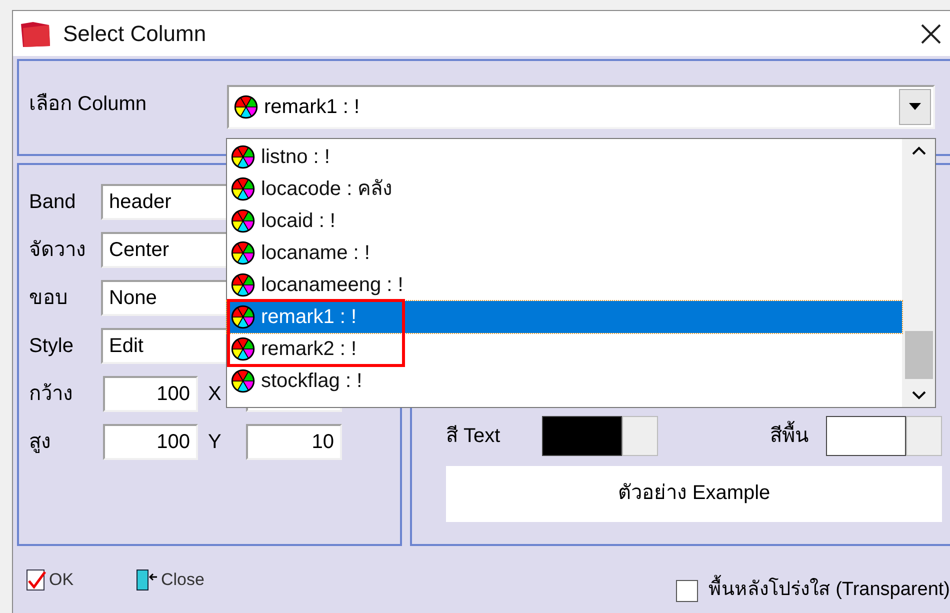  I want to click on text-color-label: สี Text, so click(474, 436).